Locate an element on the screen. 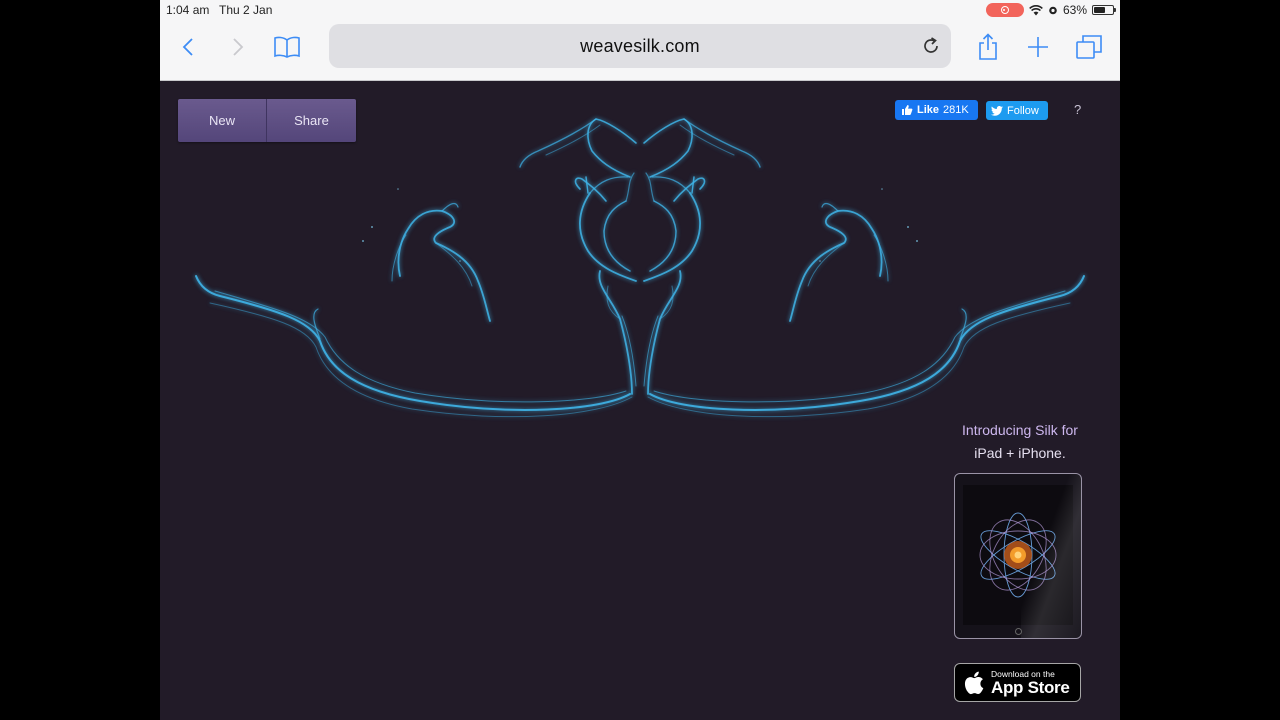 This screenshot has height=720, width=1280. status-indicators: 63% is located at coordinates (1050, 10).